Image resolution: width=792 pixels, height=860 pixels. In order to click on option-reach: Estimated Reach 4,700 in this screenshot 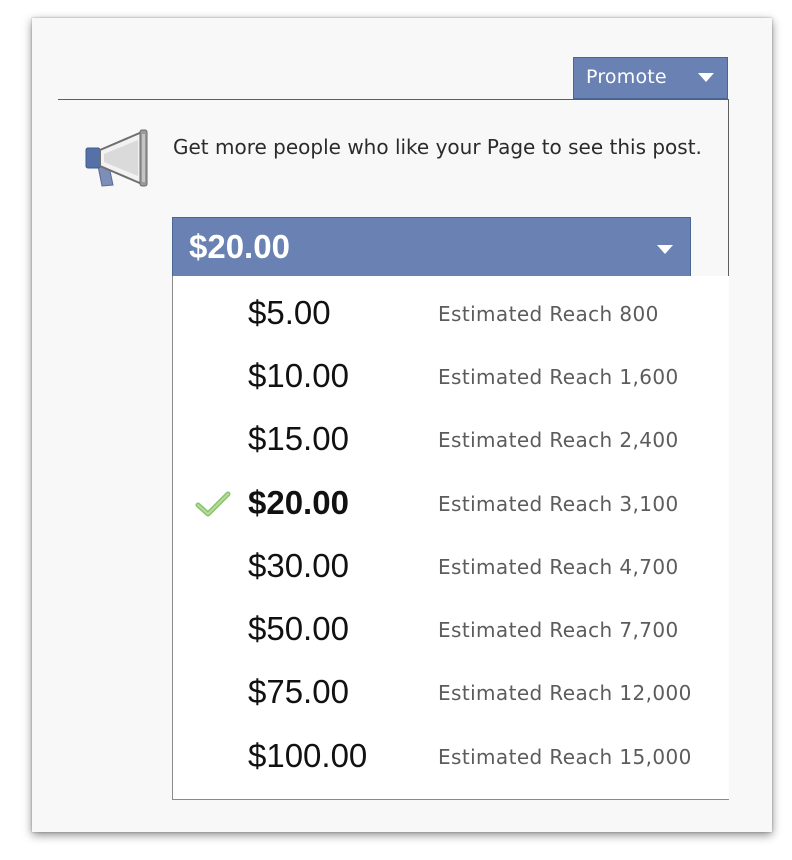, I will do `click(558, 567)`.